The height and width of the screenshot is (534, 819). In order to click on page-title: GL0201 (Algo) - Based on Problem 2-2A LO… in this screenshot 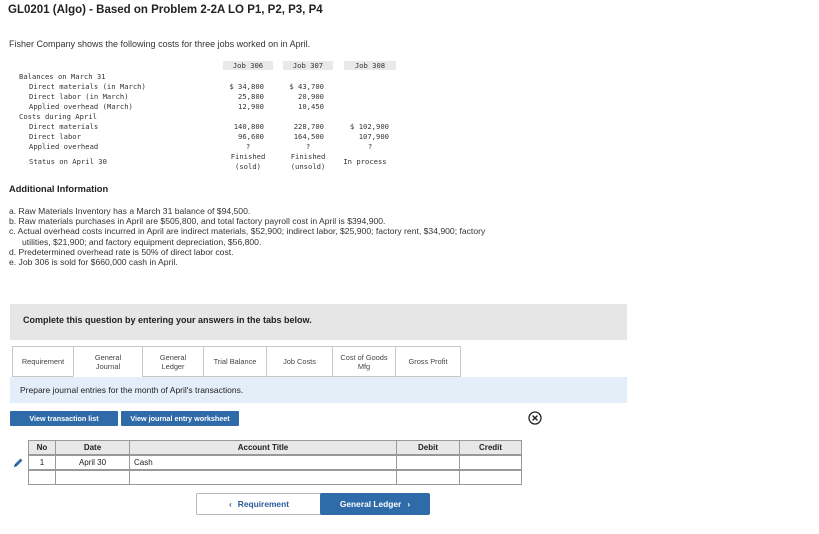, I will do `click(165, 10)`.